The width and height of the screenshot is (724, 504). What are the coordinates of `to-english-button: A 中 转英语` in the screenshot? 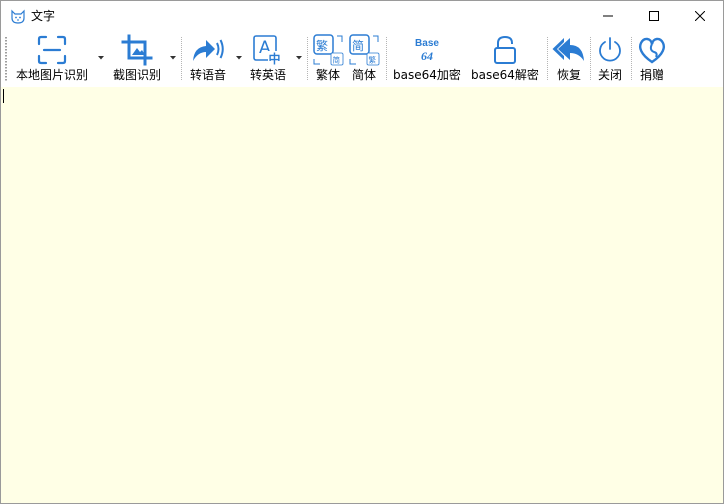 It's located at (268, 58).